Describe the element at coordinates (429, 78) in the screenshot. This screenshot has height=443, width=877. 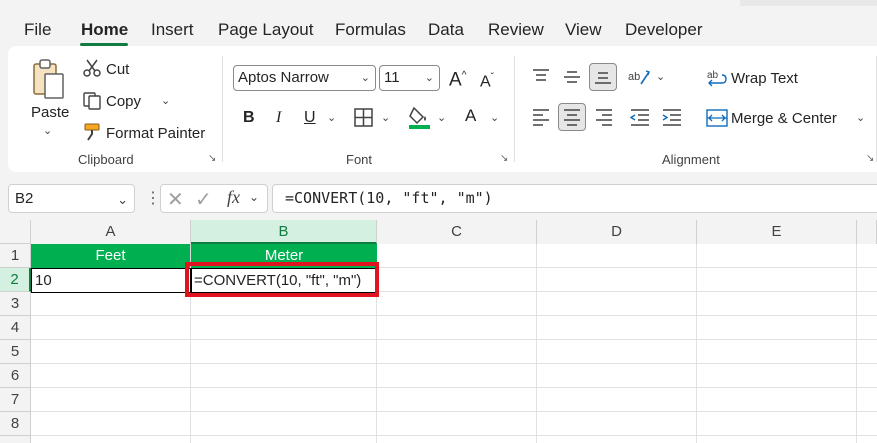
I see `font-size-chevron-down-icon: ⌄` at that location.